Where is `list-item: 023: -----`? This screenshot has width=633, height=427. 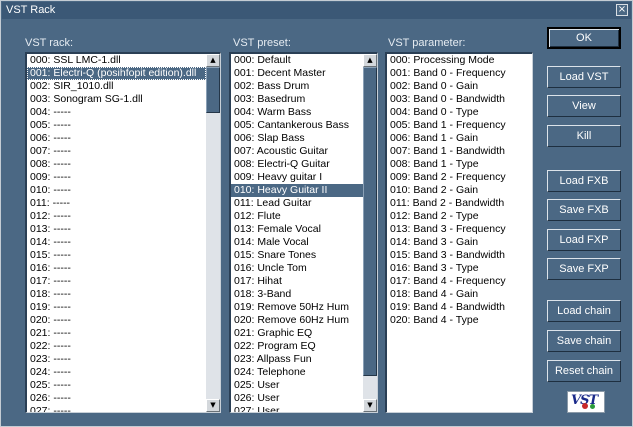
list-item: 023: ----- is located at coordinates (116, 359).